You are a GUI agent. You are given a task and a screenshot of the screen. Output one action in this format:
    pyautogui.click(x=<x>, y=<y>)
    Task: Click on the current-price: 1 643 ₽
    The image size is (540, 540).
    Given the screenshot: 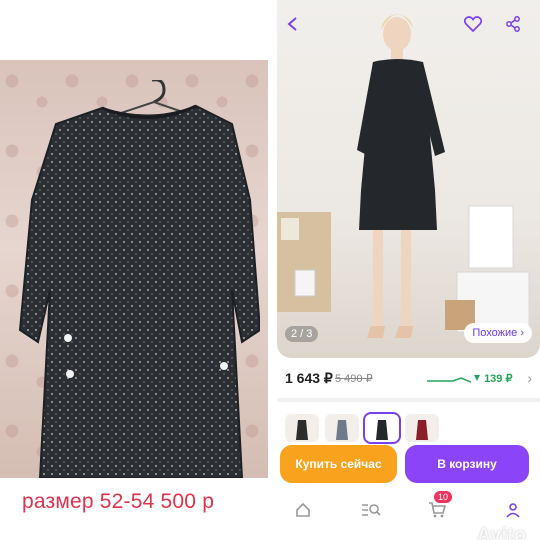 What is the action you would take?
    pyautogui.click(x=309, y=378)
    